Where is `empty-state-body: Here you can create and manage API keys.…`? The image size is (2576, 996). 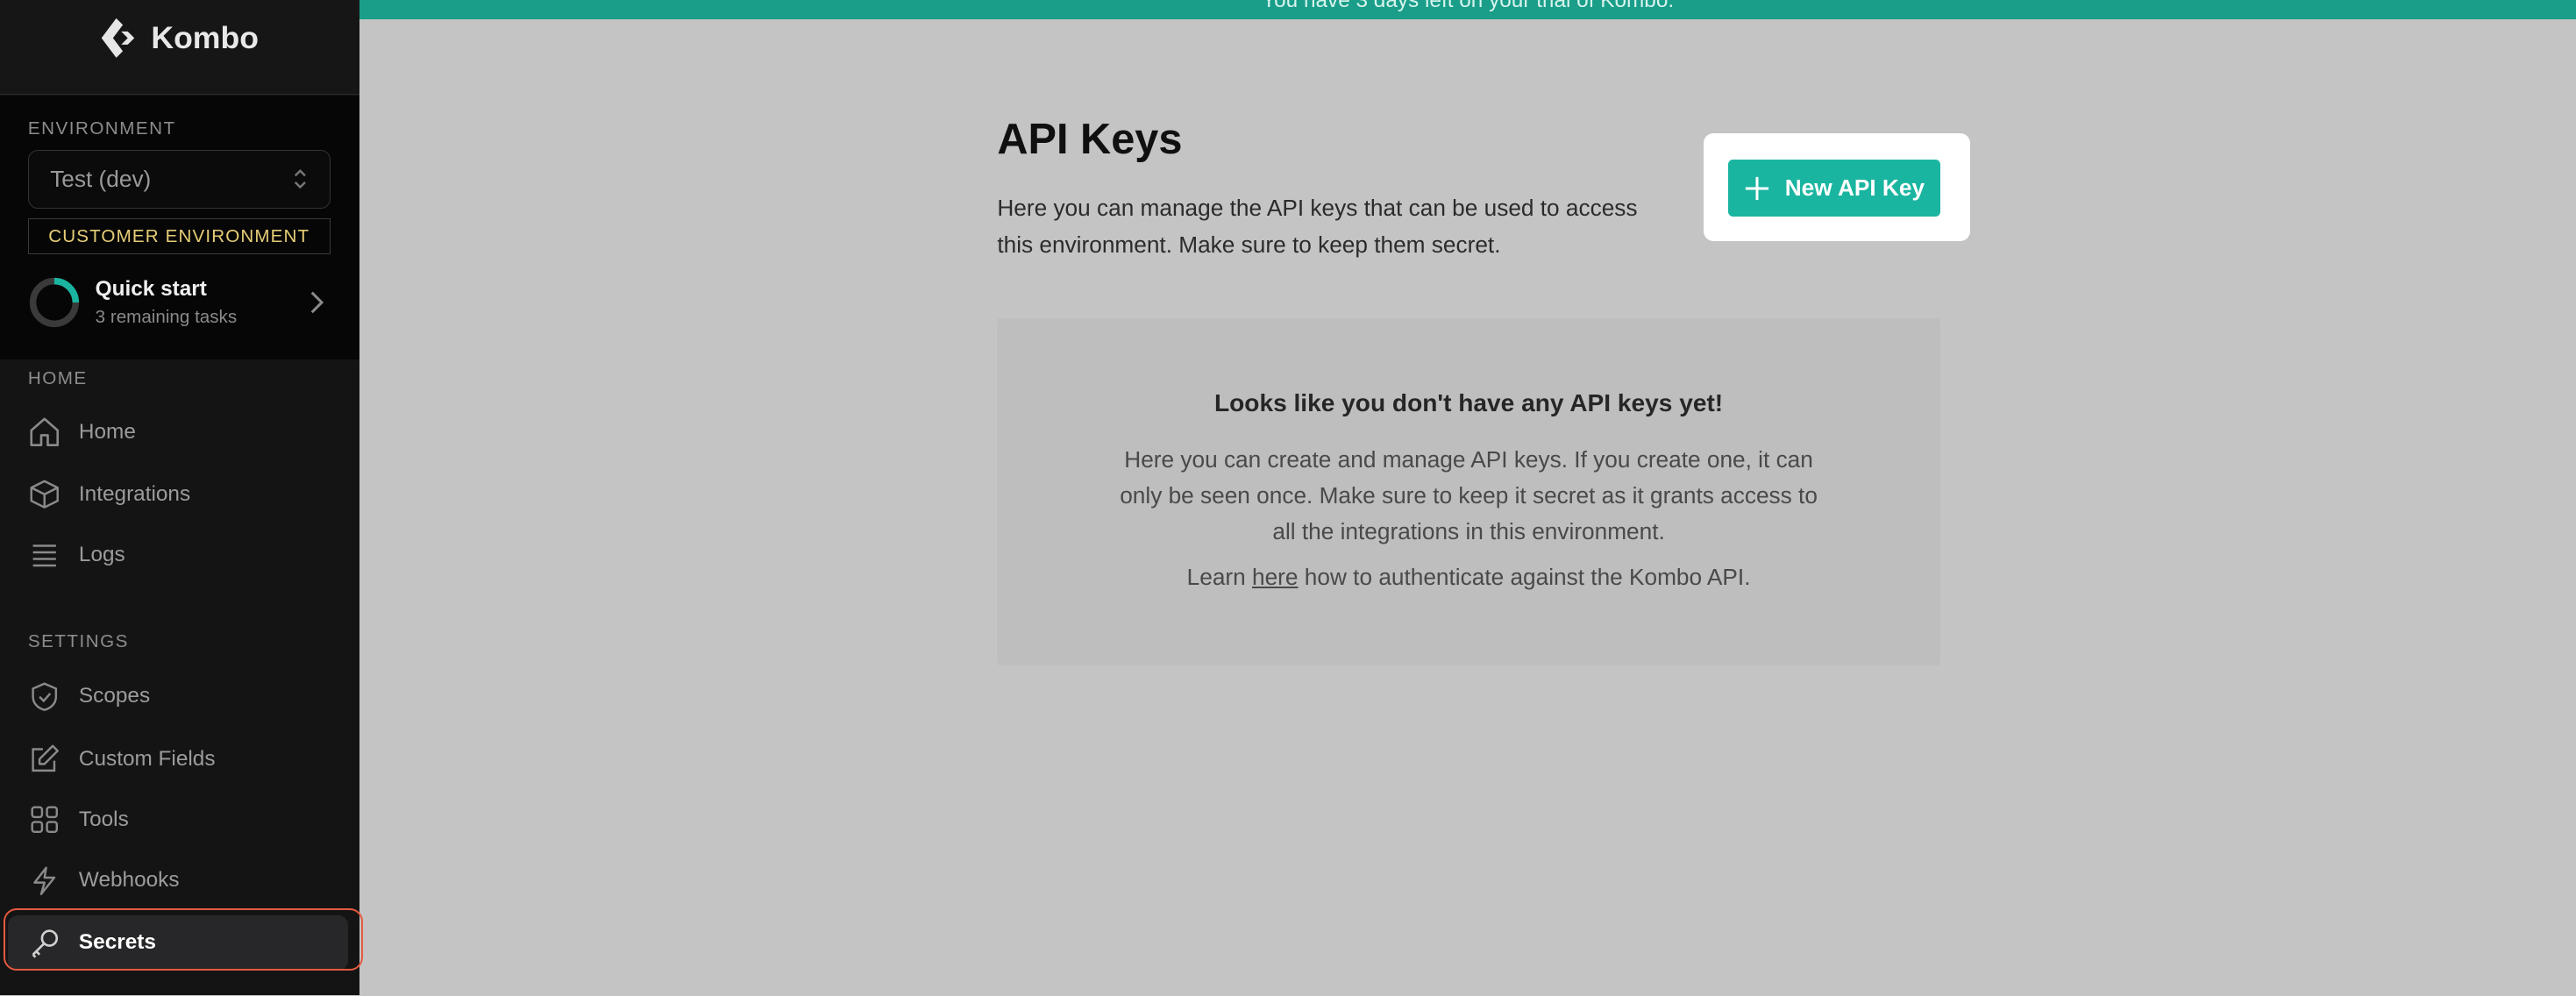
empty-state-body: Here you can create and manage API keys.… is located at coordinates (1469, 495).